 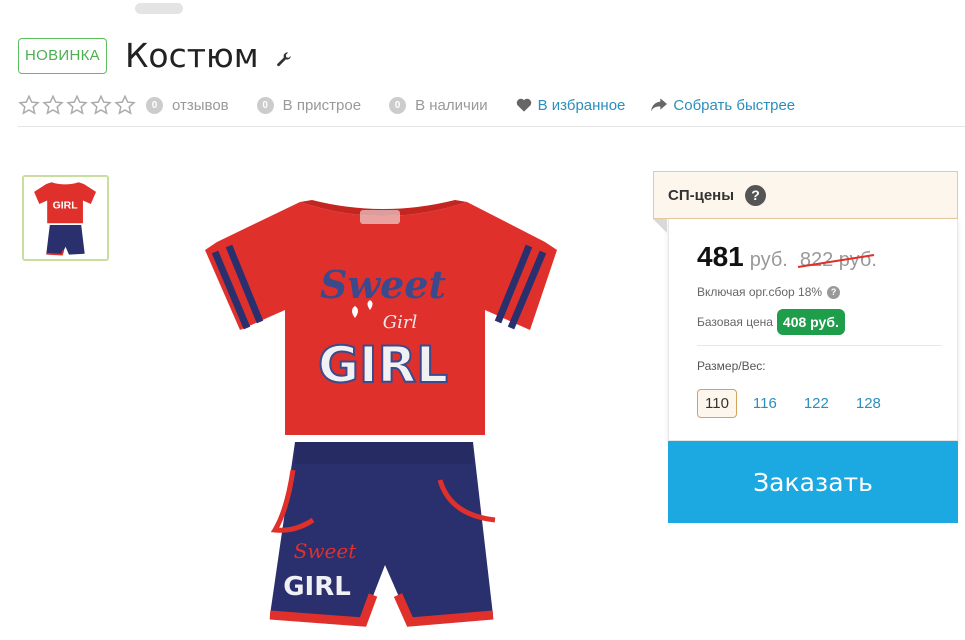 I want to click on currency-label: руб., so click(x=768, y=260).